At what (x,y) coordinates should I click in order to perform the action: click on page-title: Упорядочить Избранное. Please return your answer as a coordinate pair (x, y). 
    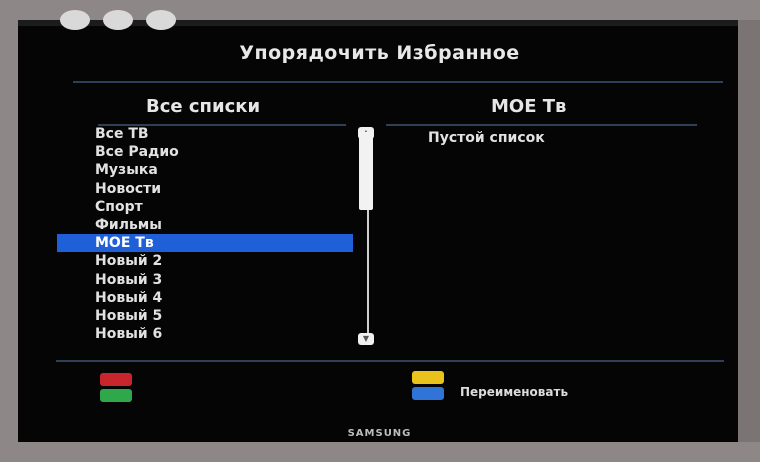
    Looking at the image, I should click on (379, 53).